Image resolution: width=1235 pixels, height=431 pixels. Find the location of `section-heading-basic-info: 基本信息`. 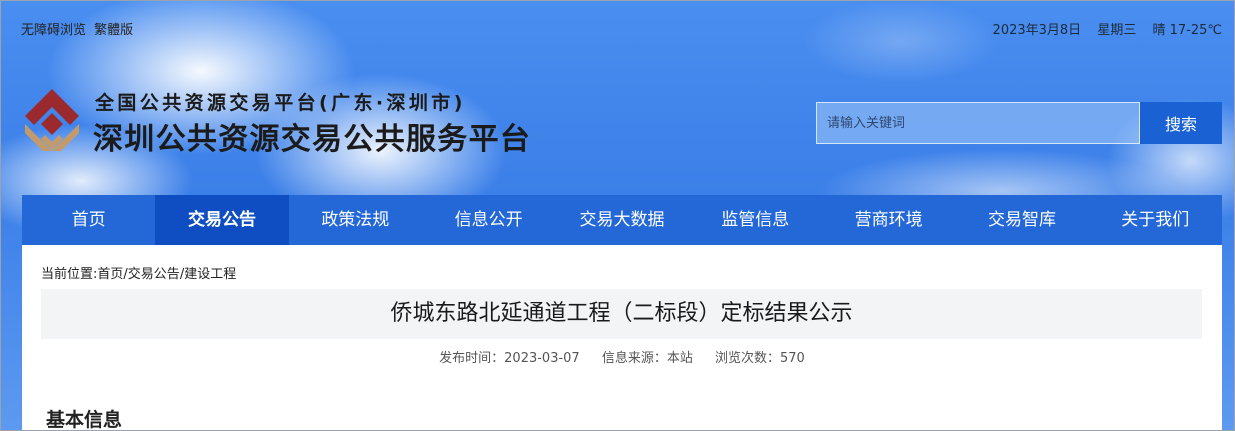

section-heading-basic-info: 基本信息 is located at coordinates (84, 420).